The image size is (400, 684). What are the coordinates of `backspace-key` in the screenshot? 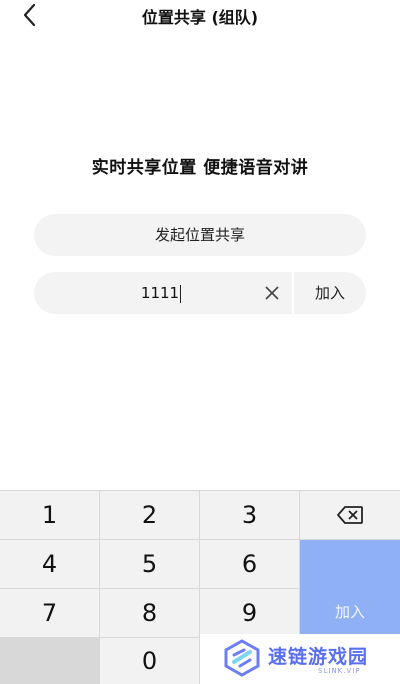 It's located at (350, 515).